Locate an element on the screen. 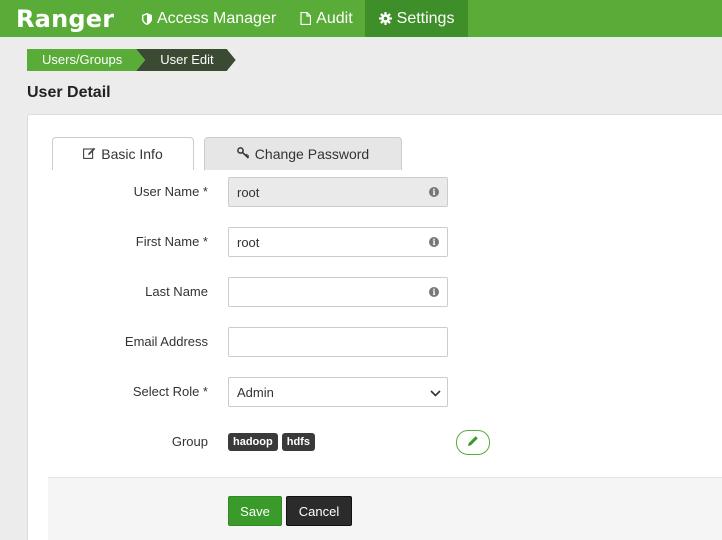 The height and width of the screenshot is (540, 722). group-label: Group is located at coordinates (189, 441).